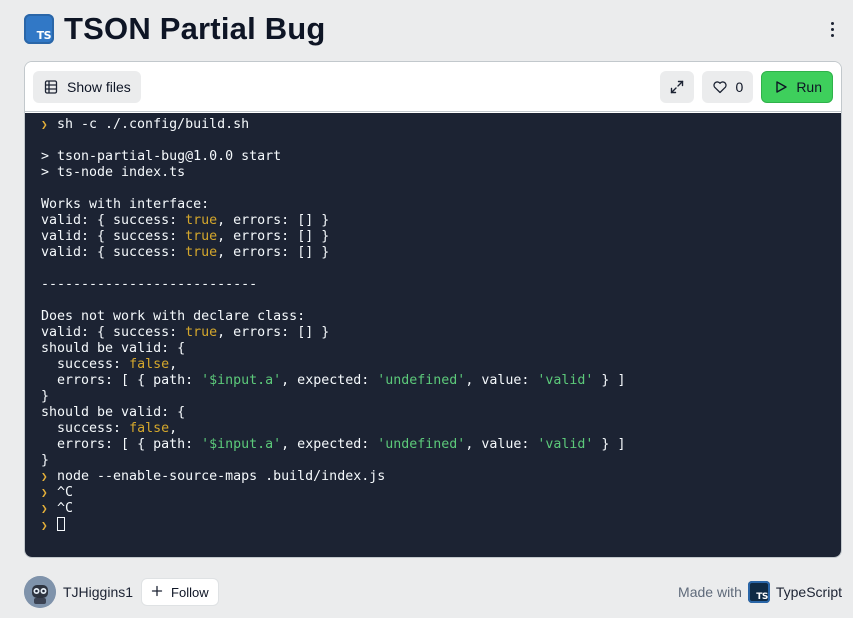 This screenshot has width=853, height=618. What do you see at coordinates (433, 525) in the screenshot?
I see `console-prompt-line: ❯` at bounding box center [433, 525].